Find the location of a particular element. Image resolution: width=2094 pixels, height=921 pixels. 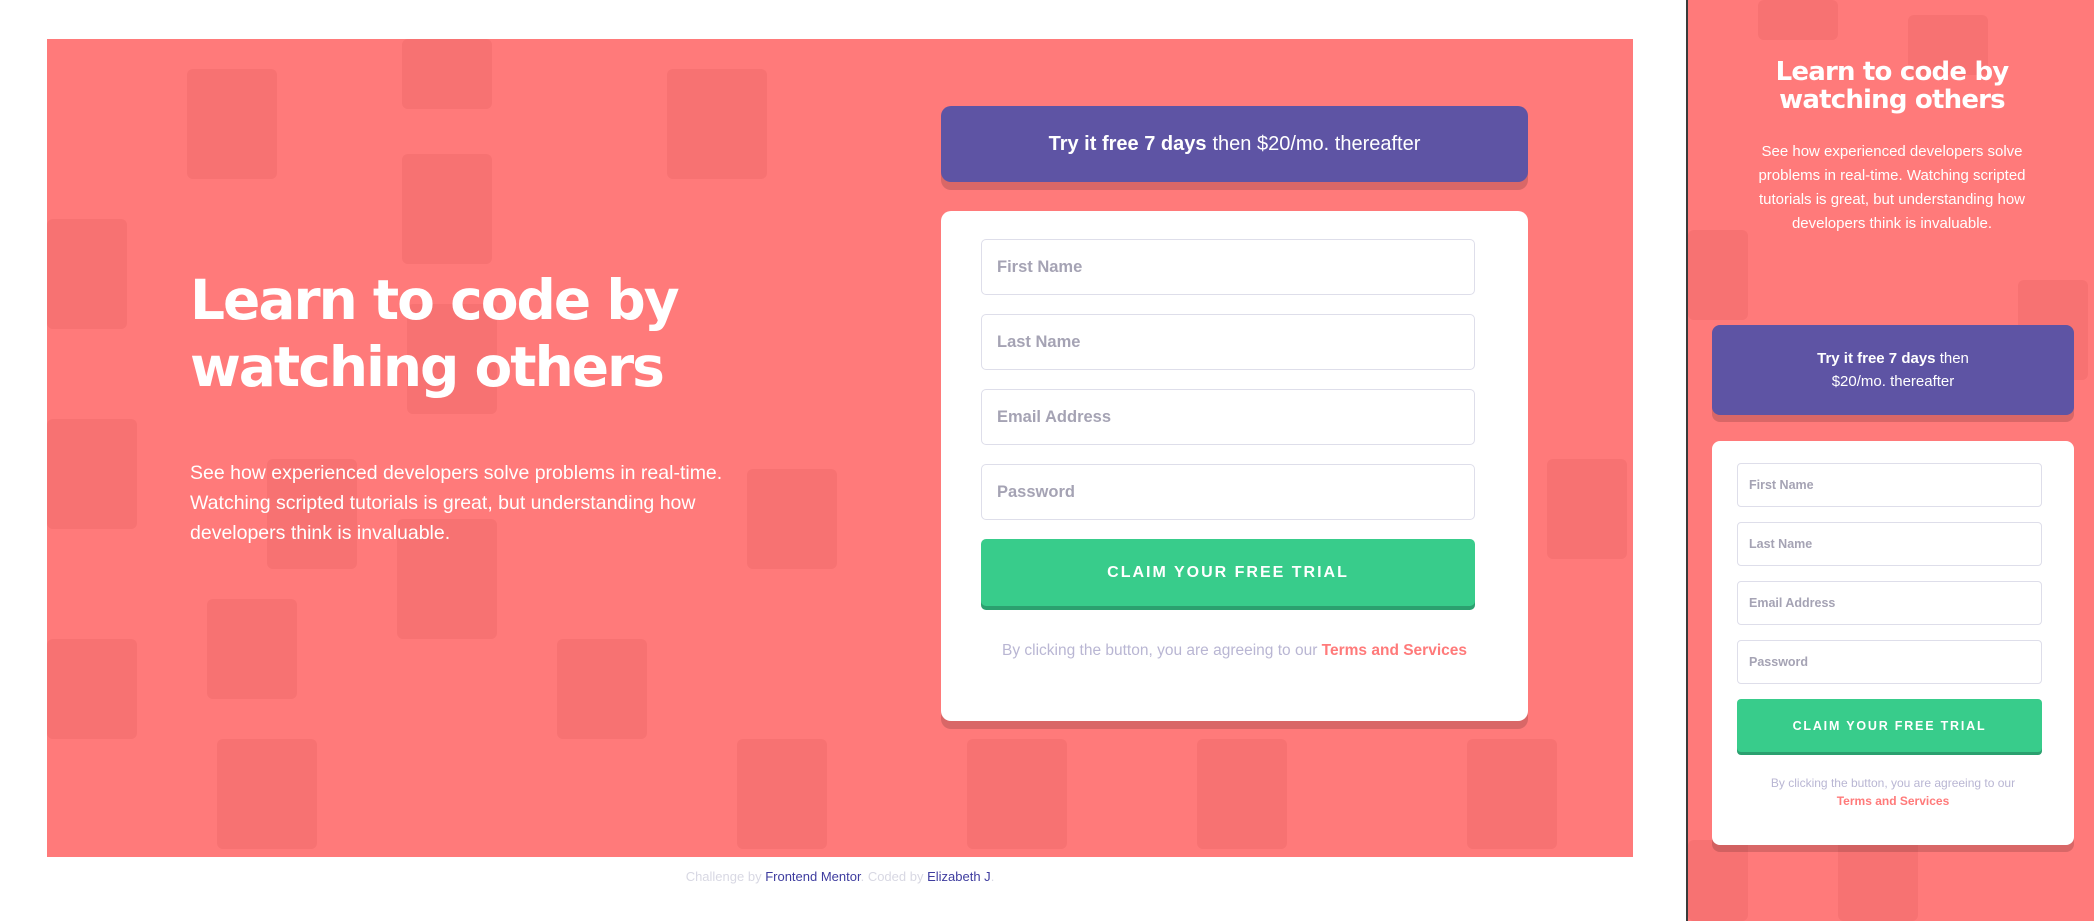

title-line-1: Learn to code by is located at coordinates (435, 300).